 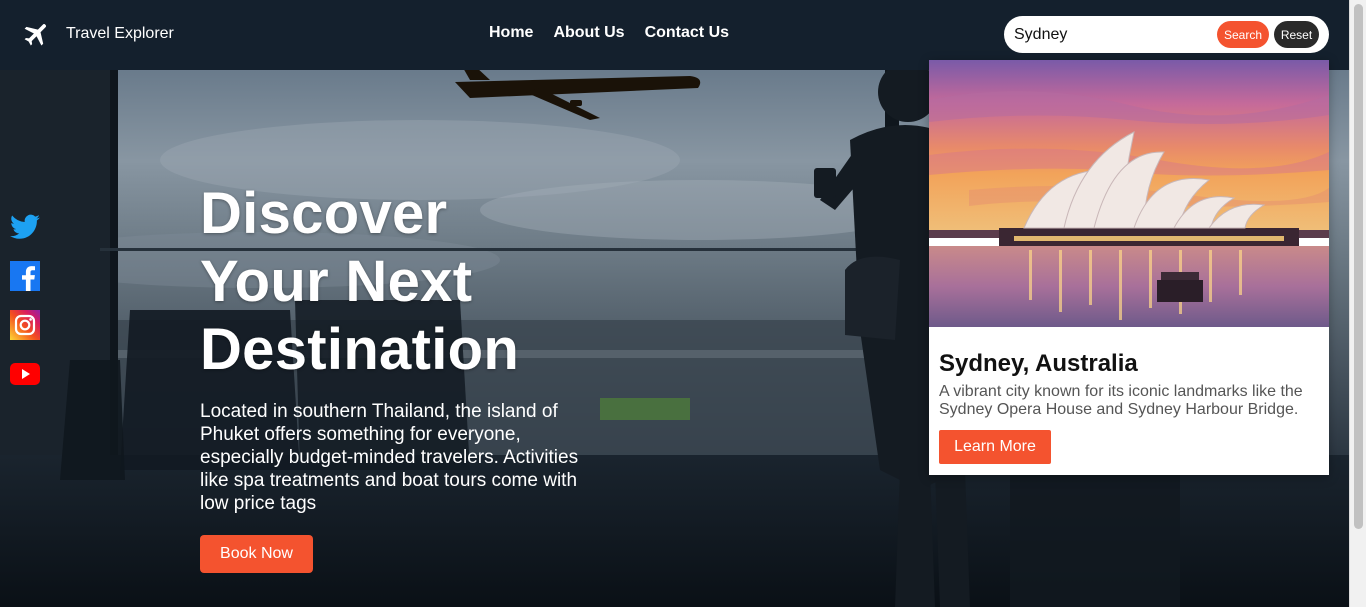 I want to click on airplane-icon, so click(x=37, y=34).